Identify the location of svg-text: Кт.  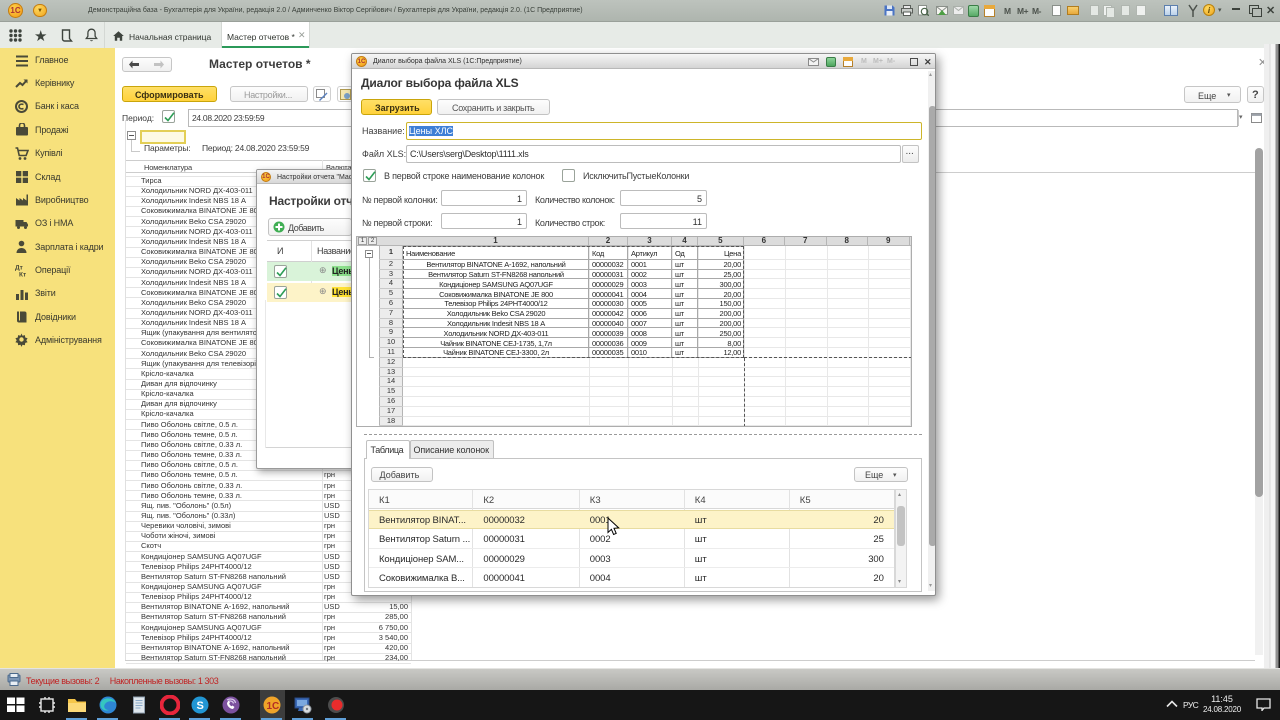
(22, 275).